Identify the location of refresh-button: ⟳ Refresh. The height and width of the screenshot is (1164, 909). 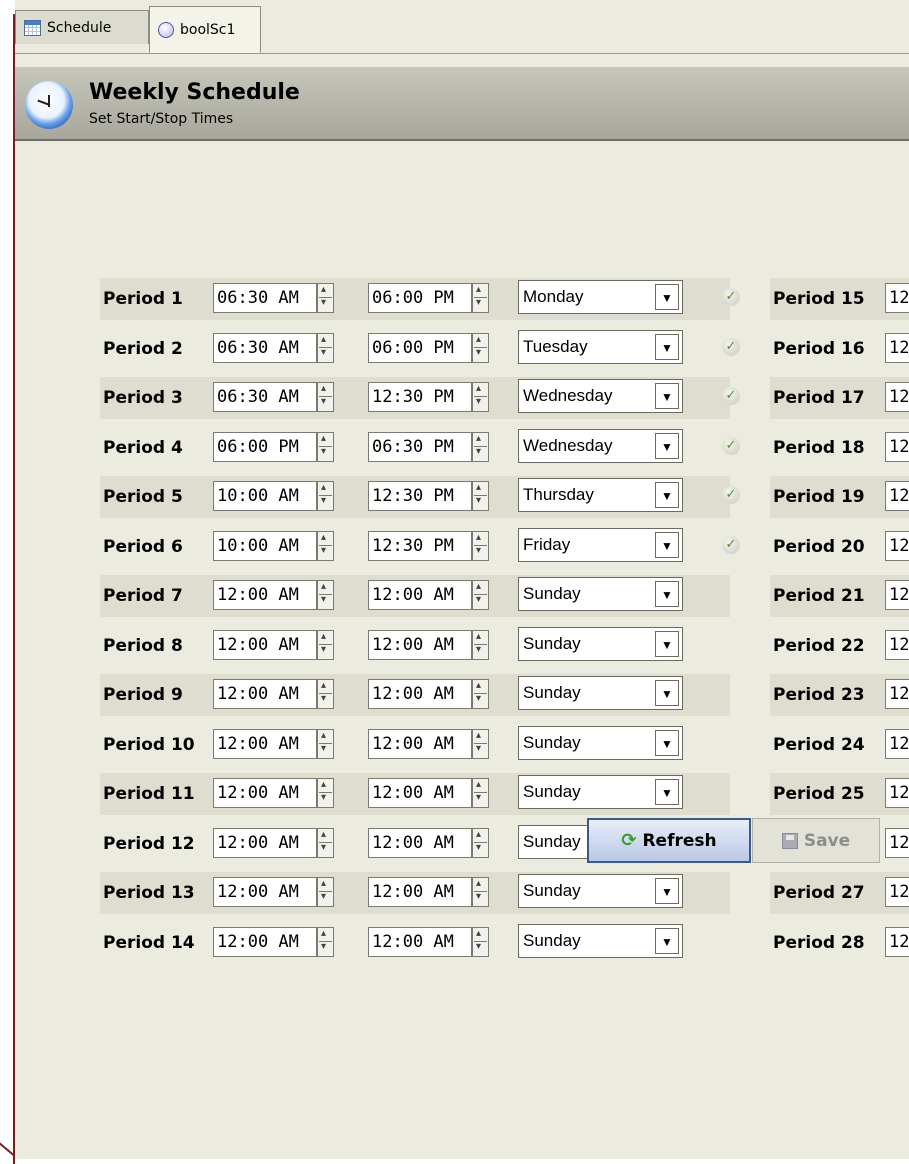
(669, 840).